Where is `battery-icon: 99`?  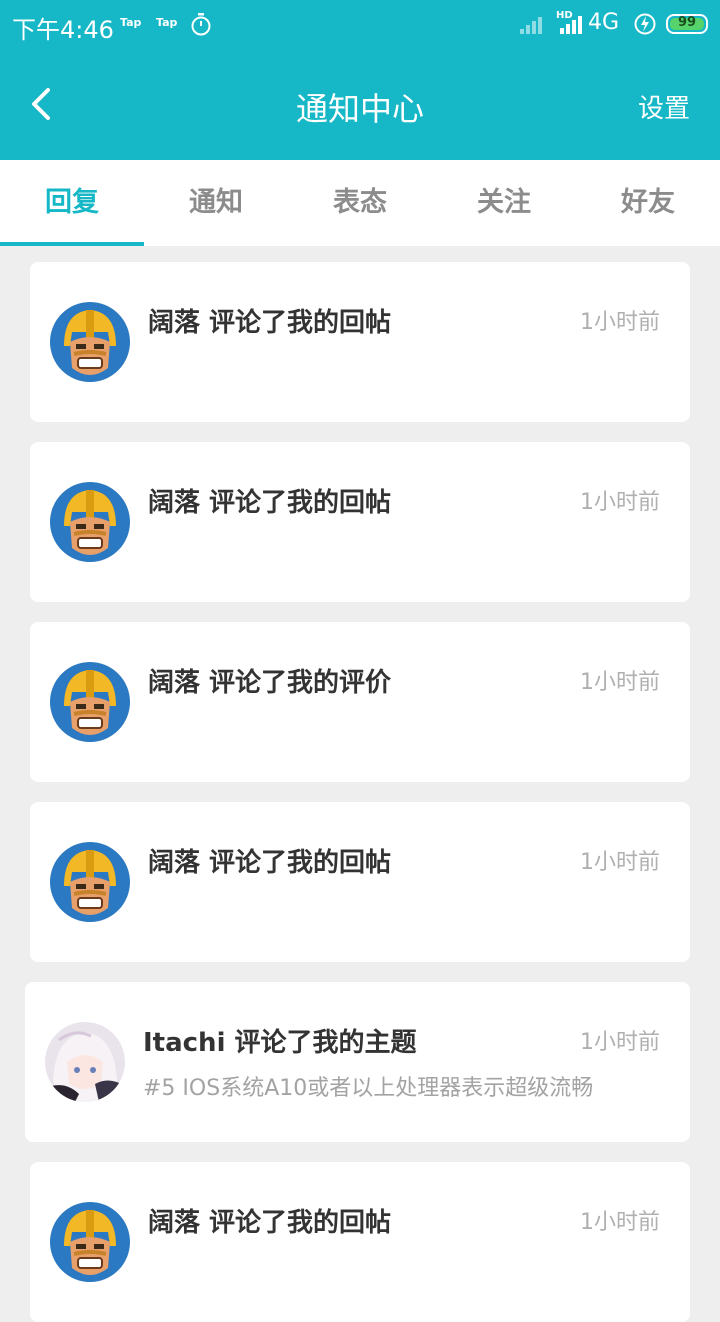 battery-icon: 99 is located at coordinates (687, 24).